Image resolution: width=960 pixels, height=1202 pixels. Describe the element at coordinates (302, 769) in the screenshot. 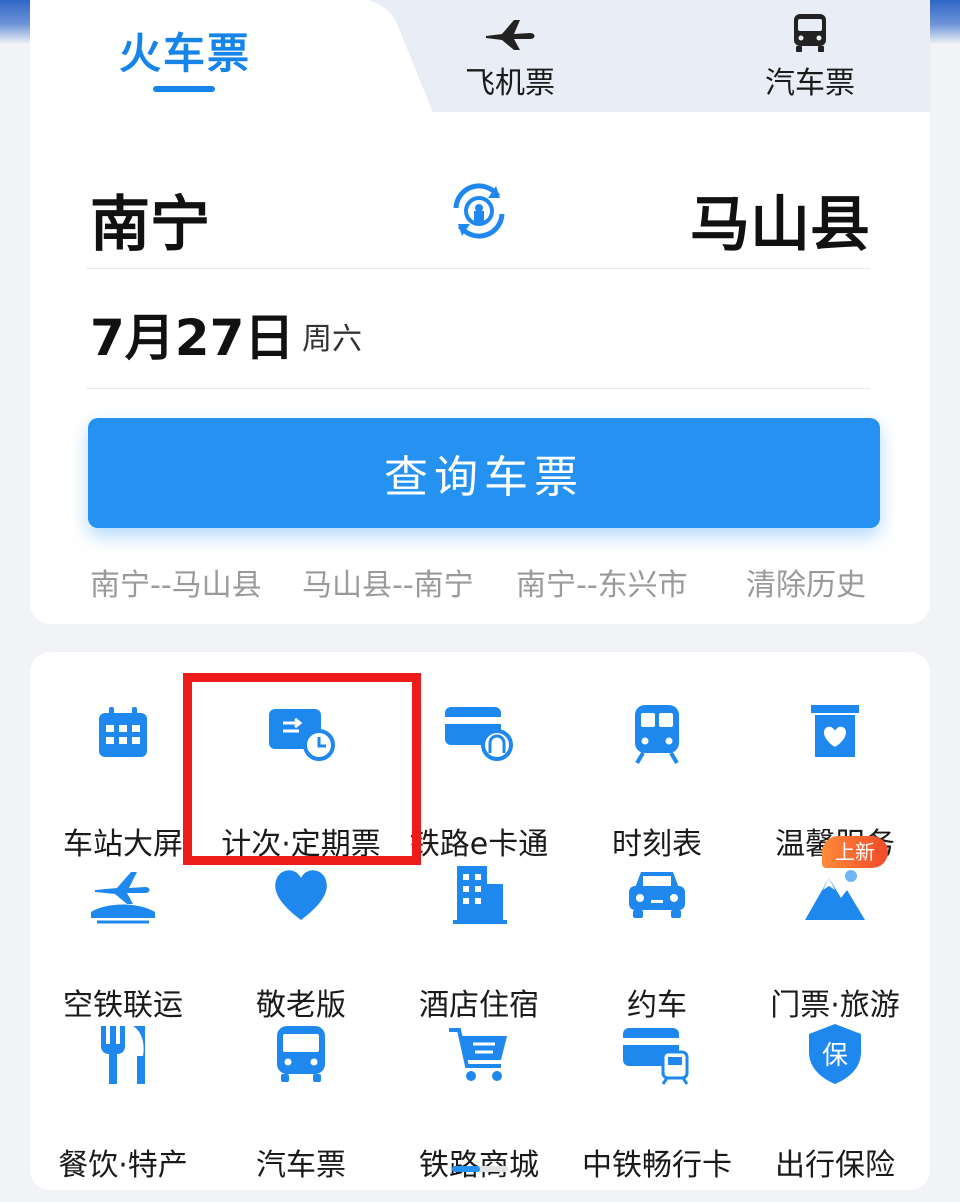

I see `highlight-annotation-box` at that location.